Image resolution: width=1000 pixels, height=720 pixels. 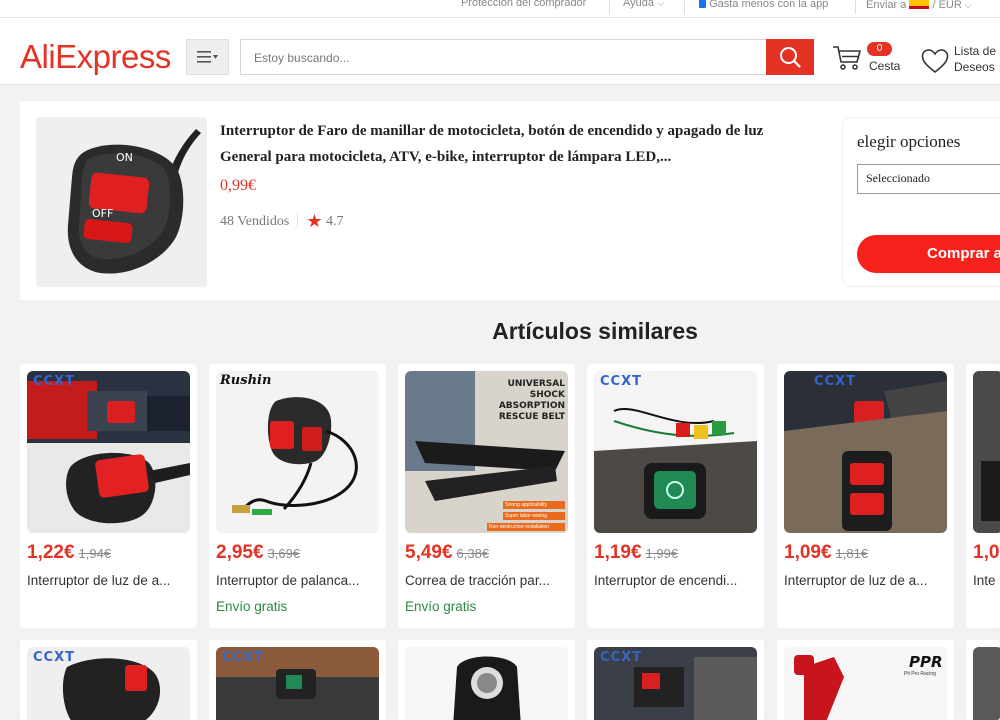 I want to click on help-menu: Ayuda ⌵, so click(x=643, y=4).